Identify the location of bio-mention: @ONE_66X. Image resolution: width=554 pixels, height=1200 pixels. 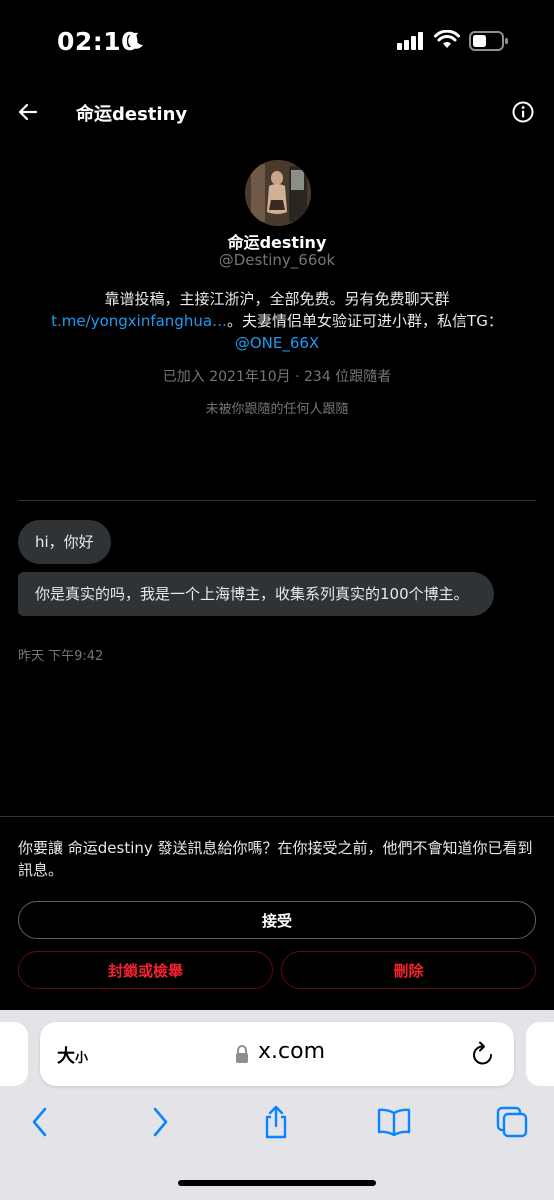
(277, 343).